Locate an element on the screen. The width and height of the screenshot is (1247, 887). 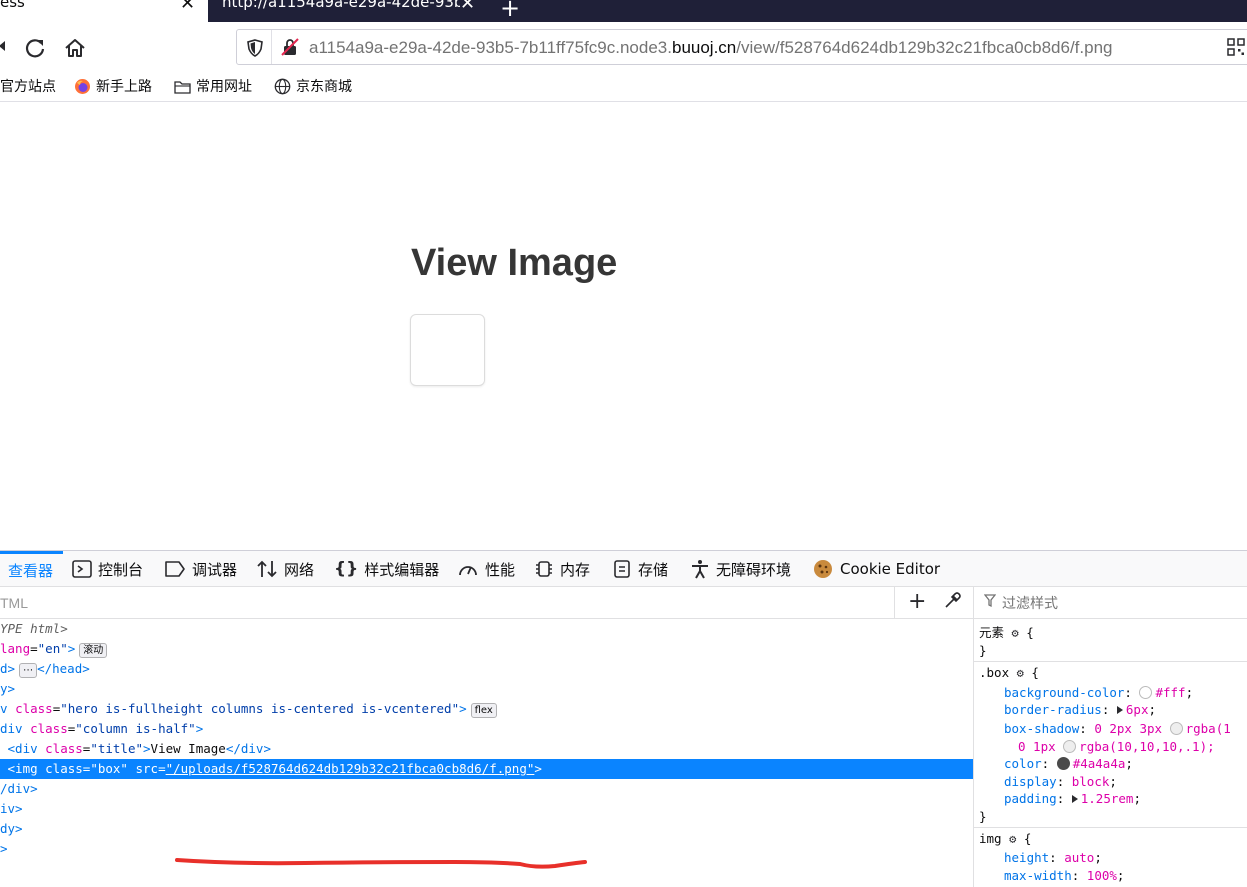
tab-accessibility: 无障碍环境 is located at coordinates (740, 569).